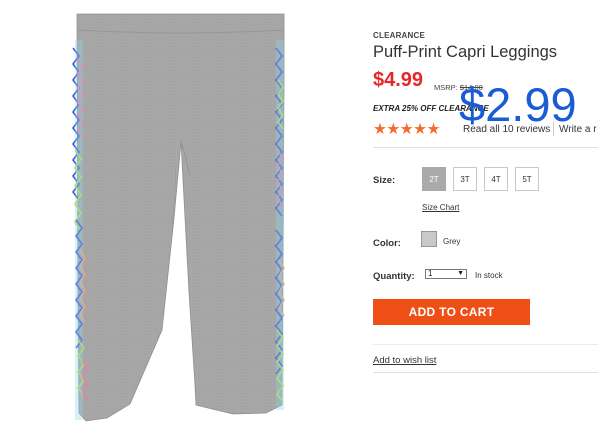  Describe the element at coordinates (430, 273) in the screenshot. I see `quantity-value: 1` at that location.